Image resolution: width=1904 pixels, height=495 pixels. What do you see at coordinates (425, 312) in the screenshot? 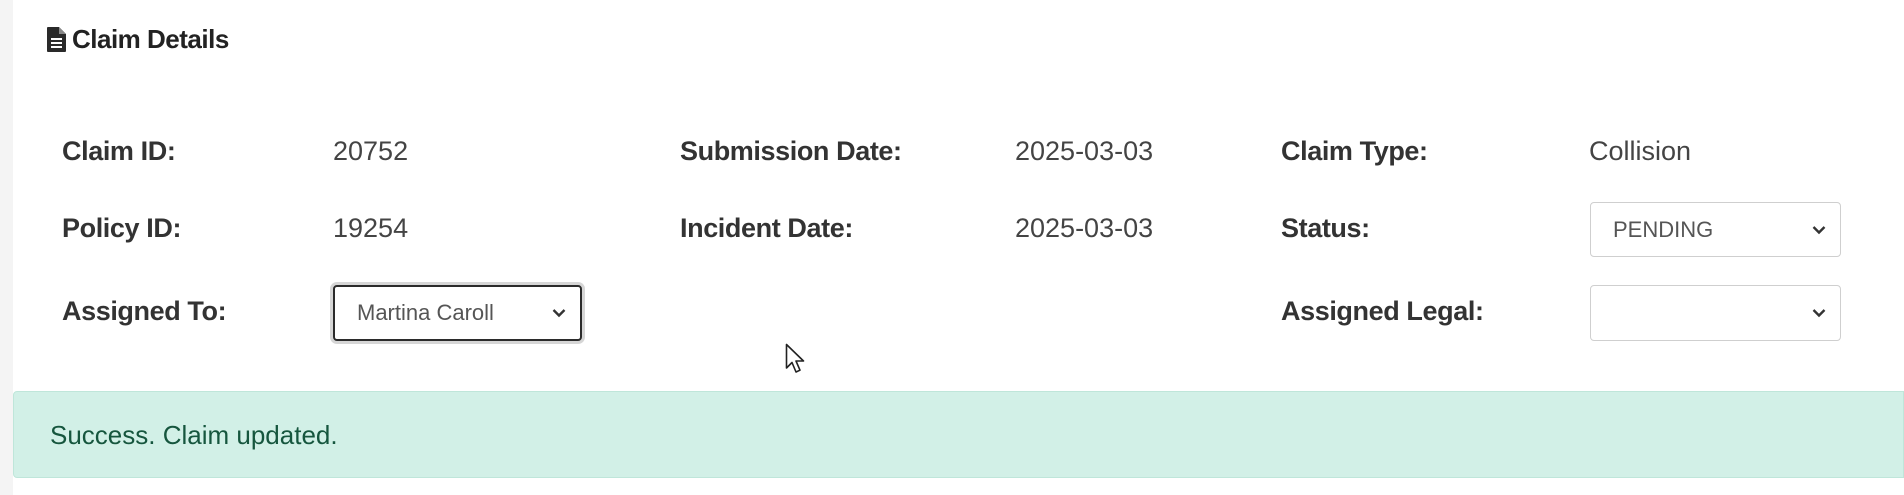
I see `assigned-to-selected-value: Martina Caroll` at bounding box center [425, 312].